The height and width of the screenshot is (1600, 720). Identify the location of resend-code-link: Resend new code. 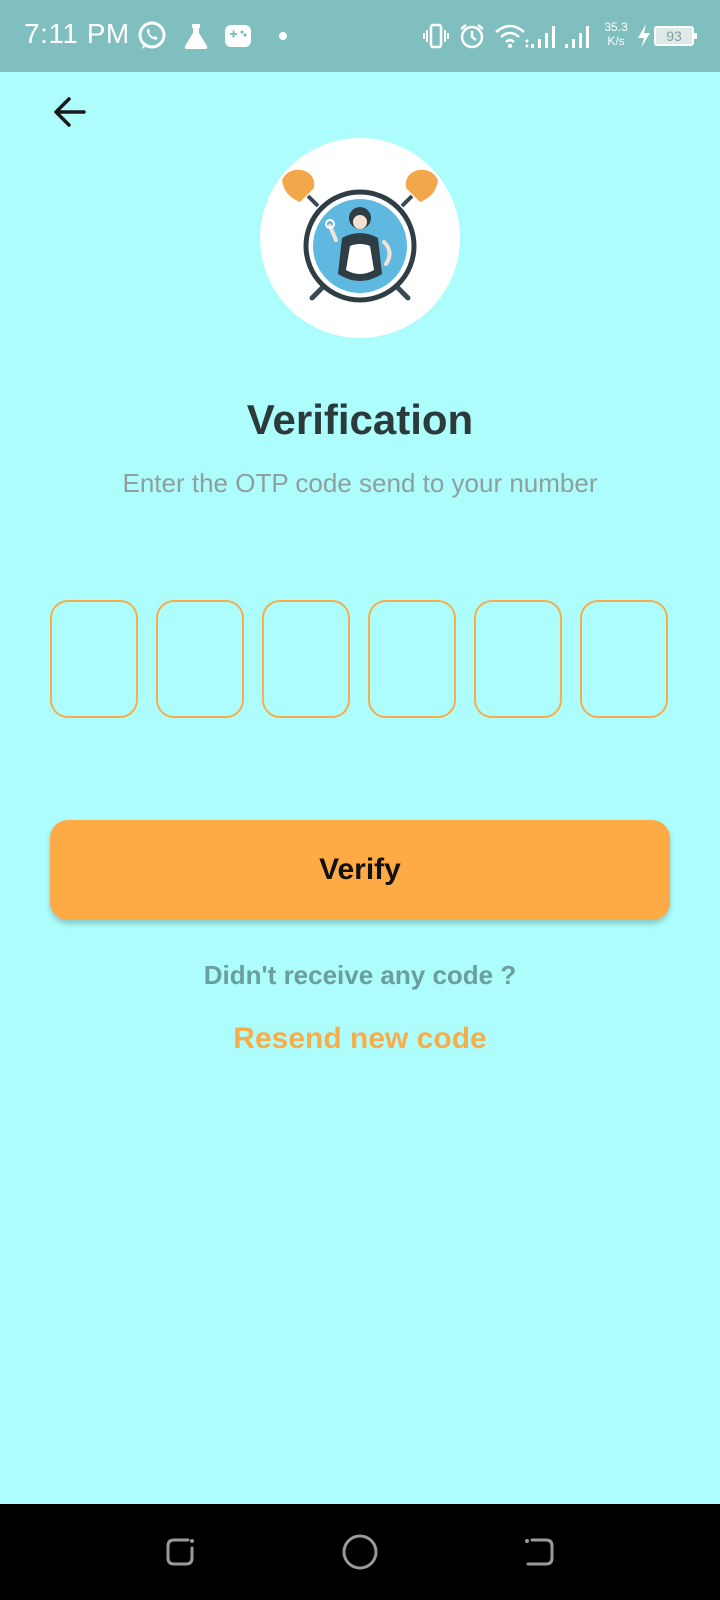
(360, 1039).